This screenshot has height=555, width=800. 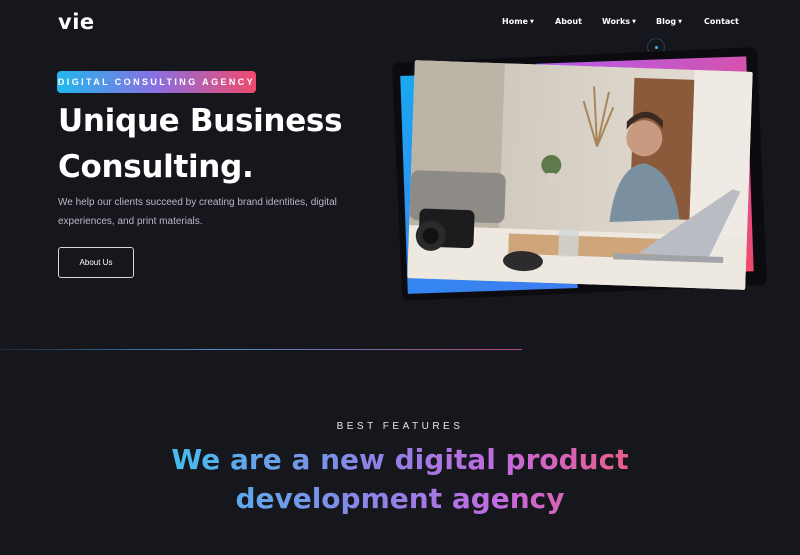 I want to click on nav-home-label: Home, so click(x=515, y=21).